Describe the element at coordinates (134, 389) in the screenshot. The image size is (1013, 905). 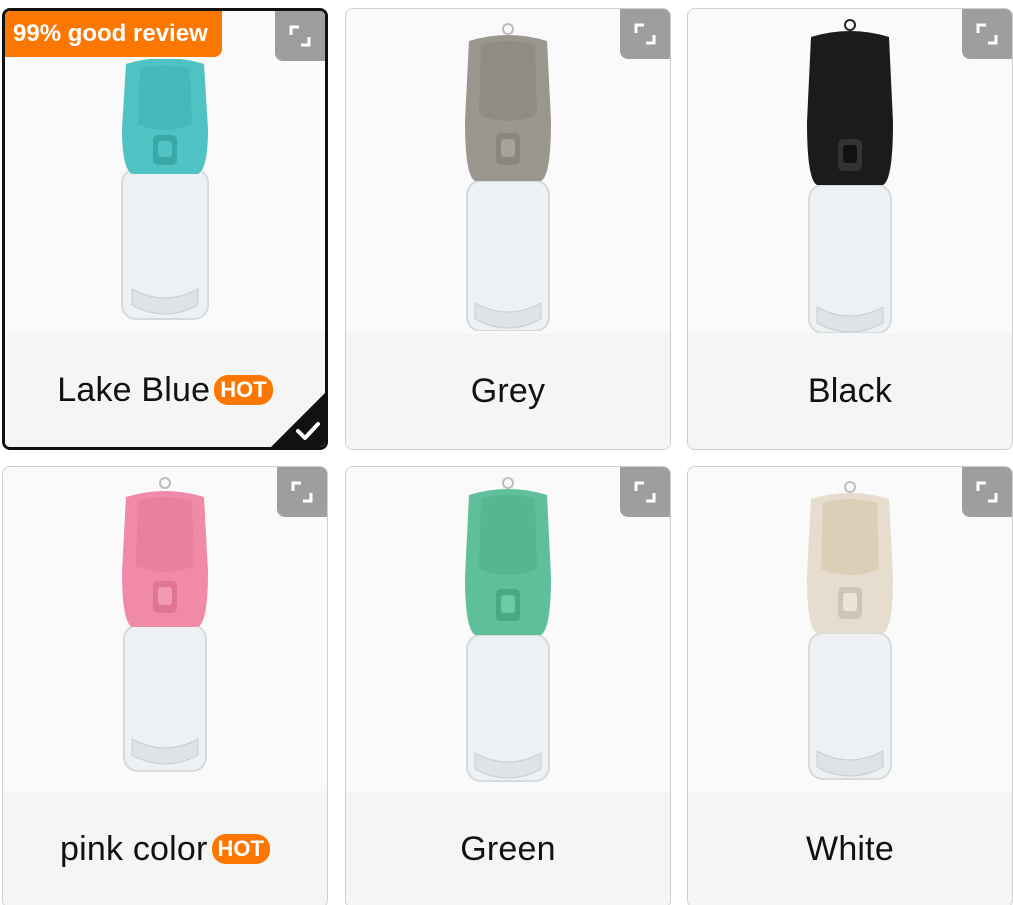
I see `option-label: Lake Blue` at that location.